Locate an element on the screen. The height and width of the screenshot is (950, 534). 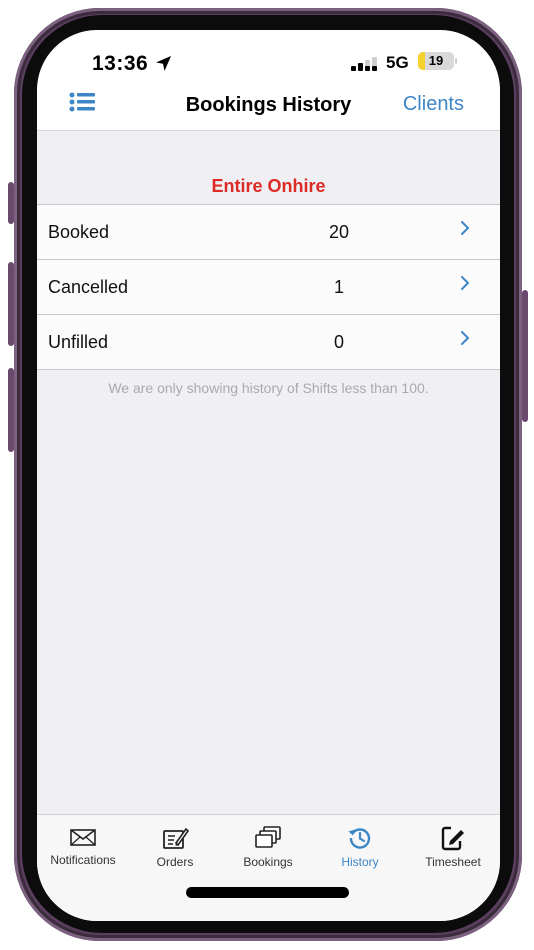
row-value: 0 is located at coordinates (338, 342).